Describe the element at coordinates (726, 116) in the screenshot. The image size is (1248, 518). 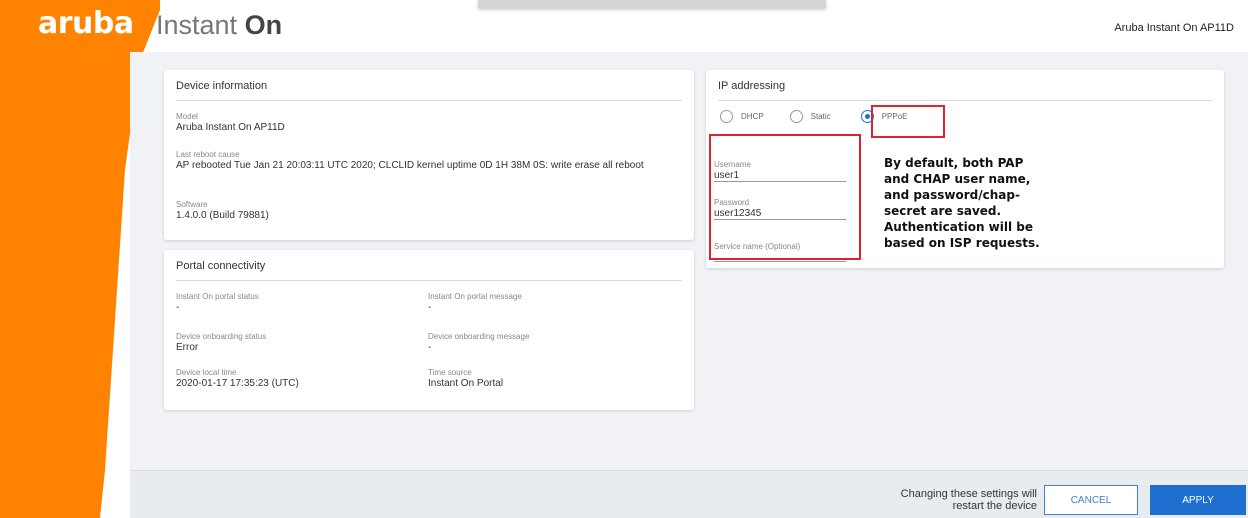
I see `dhcp-radio-circle` at that location.